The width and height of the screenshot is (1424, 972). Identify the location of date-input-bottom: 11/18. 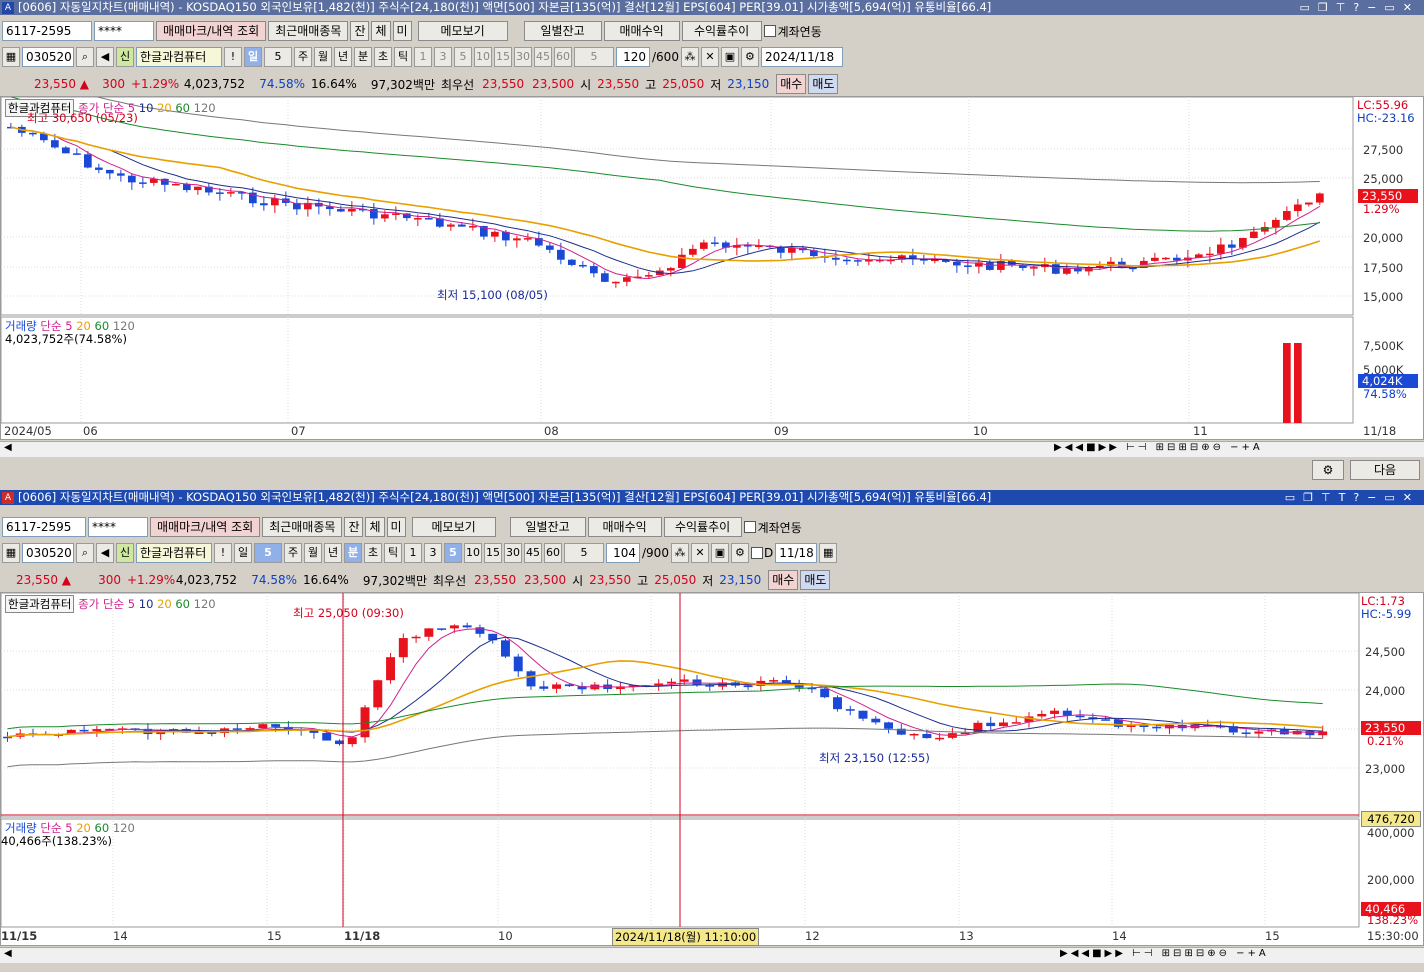
(796, 553).